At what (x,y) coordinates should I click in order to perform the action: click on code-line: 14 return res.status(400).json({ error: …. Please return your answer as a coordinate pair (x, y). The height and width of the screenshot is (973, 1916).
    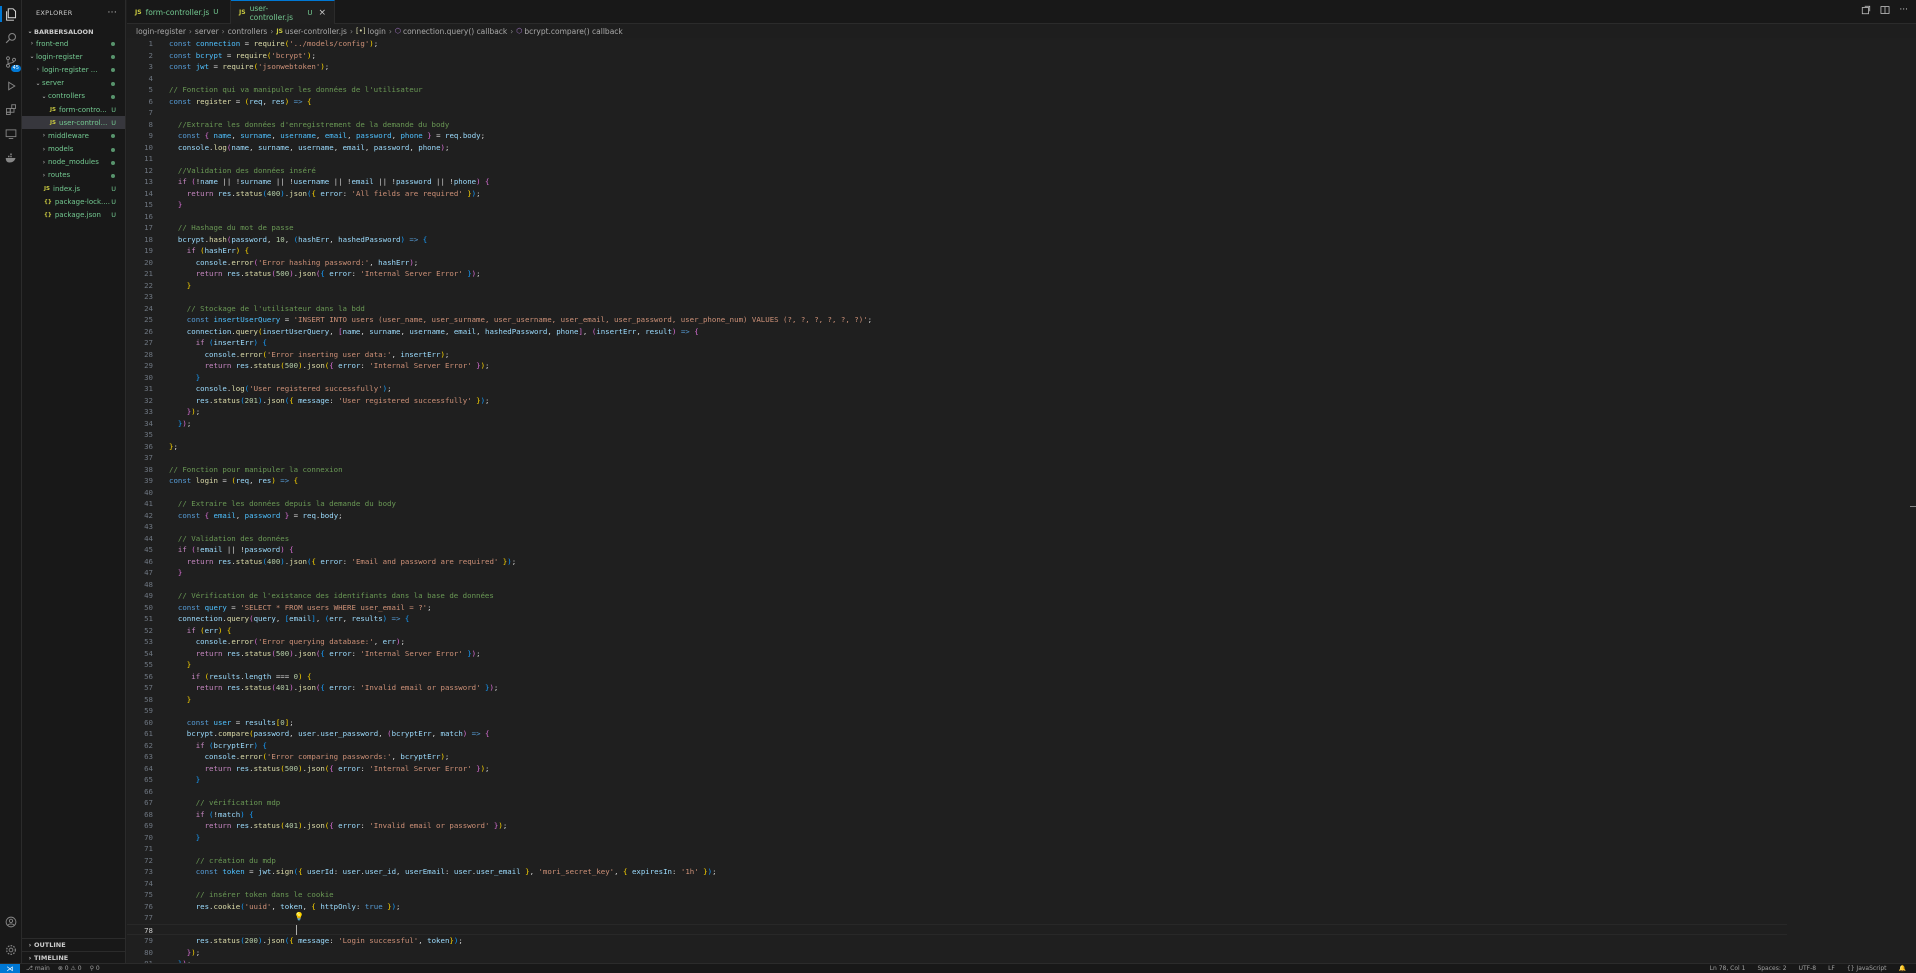
    Looking at the image, I should click on (957, 194).